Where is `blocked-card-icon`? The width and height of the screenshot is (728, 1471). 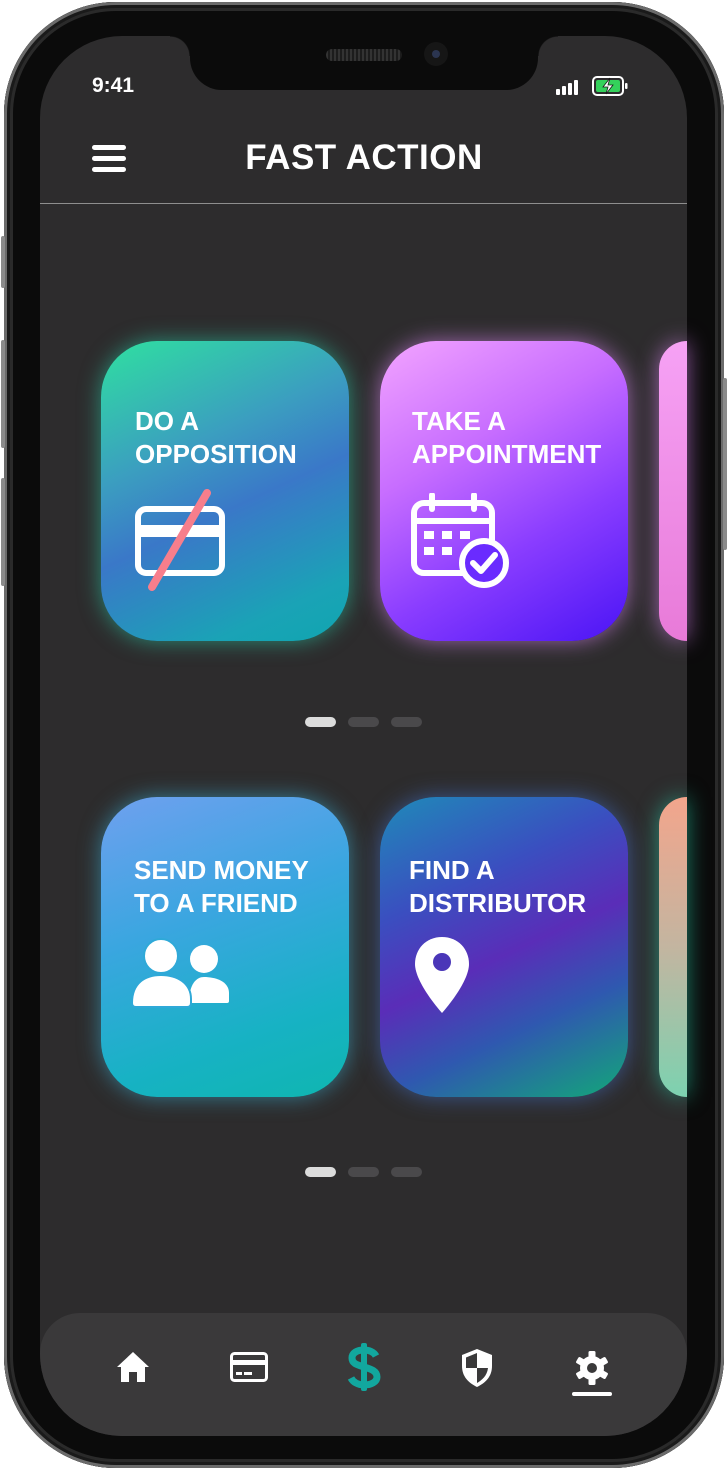 blocked-card-icon is located at coordinates (180, 540).